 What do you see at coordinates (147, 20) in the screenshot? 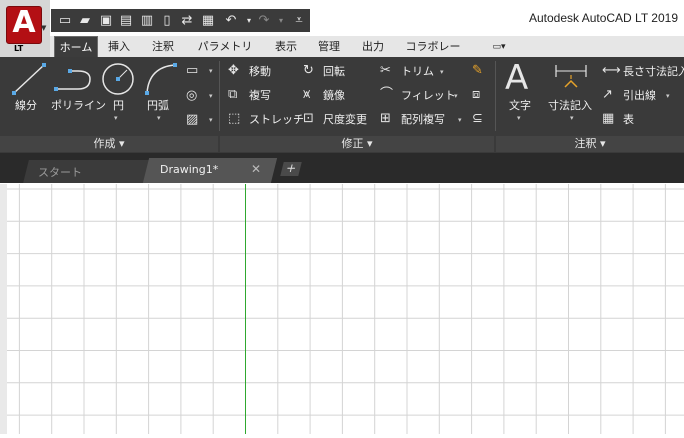
I see `publish-icon: ▥` at bounding box center [147, 20].